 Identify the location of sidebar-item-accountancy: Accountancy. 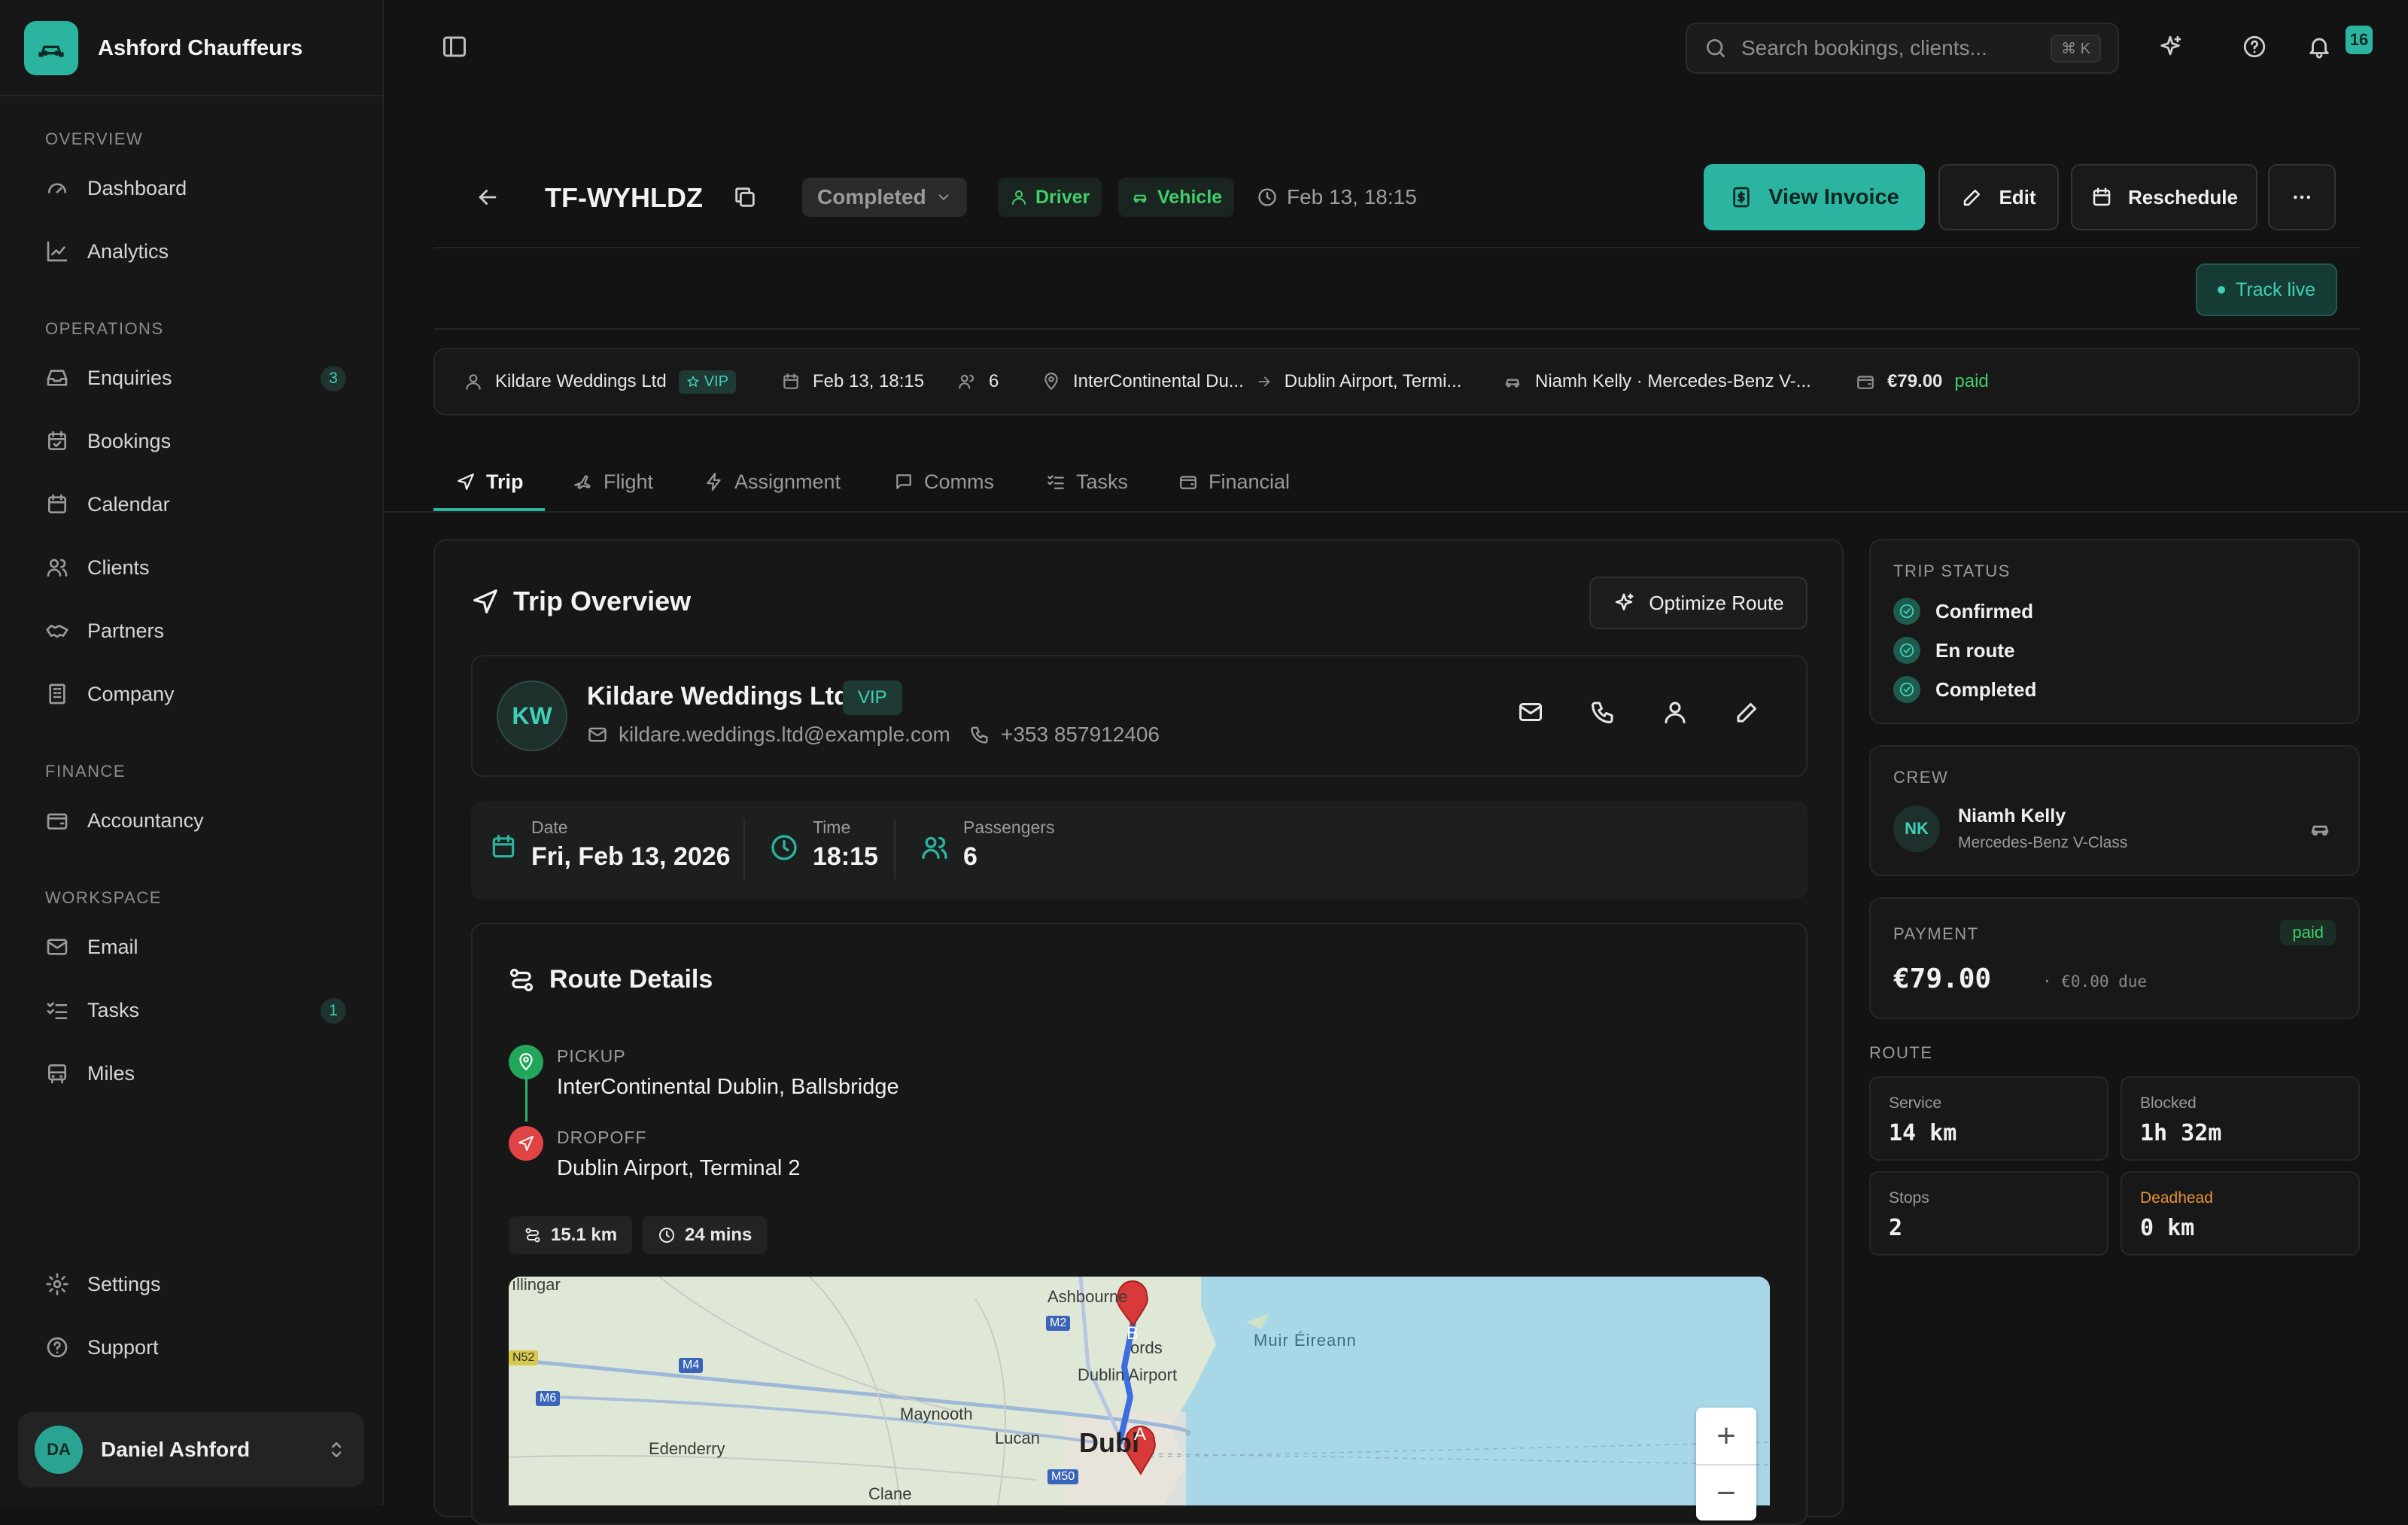
(195, 820).